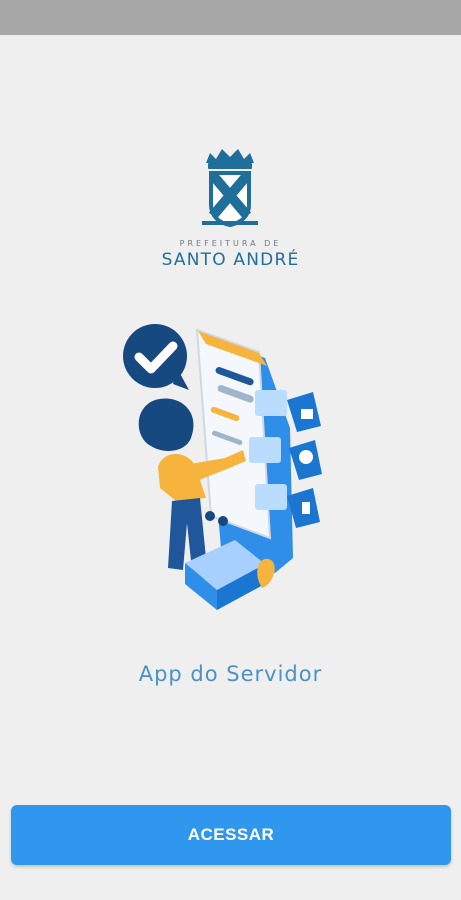  What do you see at coordinates (222, 467) in the screenshot?
I see `woman-with-phone-illustration-icon` at bounding box center [222, 467].